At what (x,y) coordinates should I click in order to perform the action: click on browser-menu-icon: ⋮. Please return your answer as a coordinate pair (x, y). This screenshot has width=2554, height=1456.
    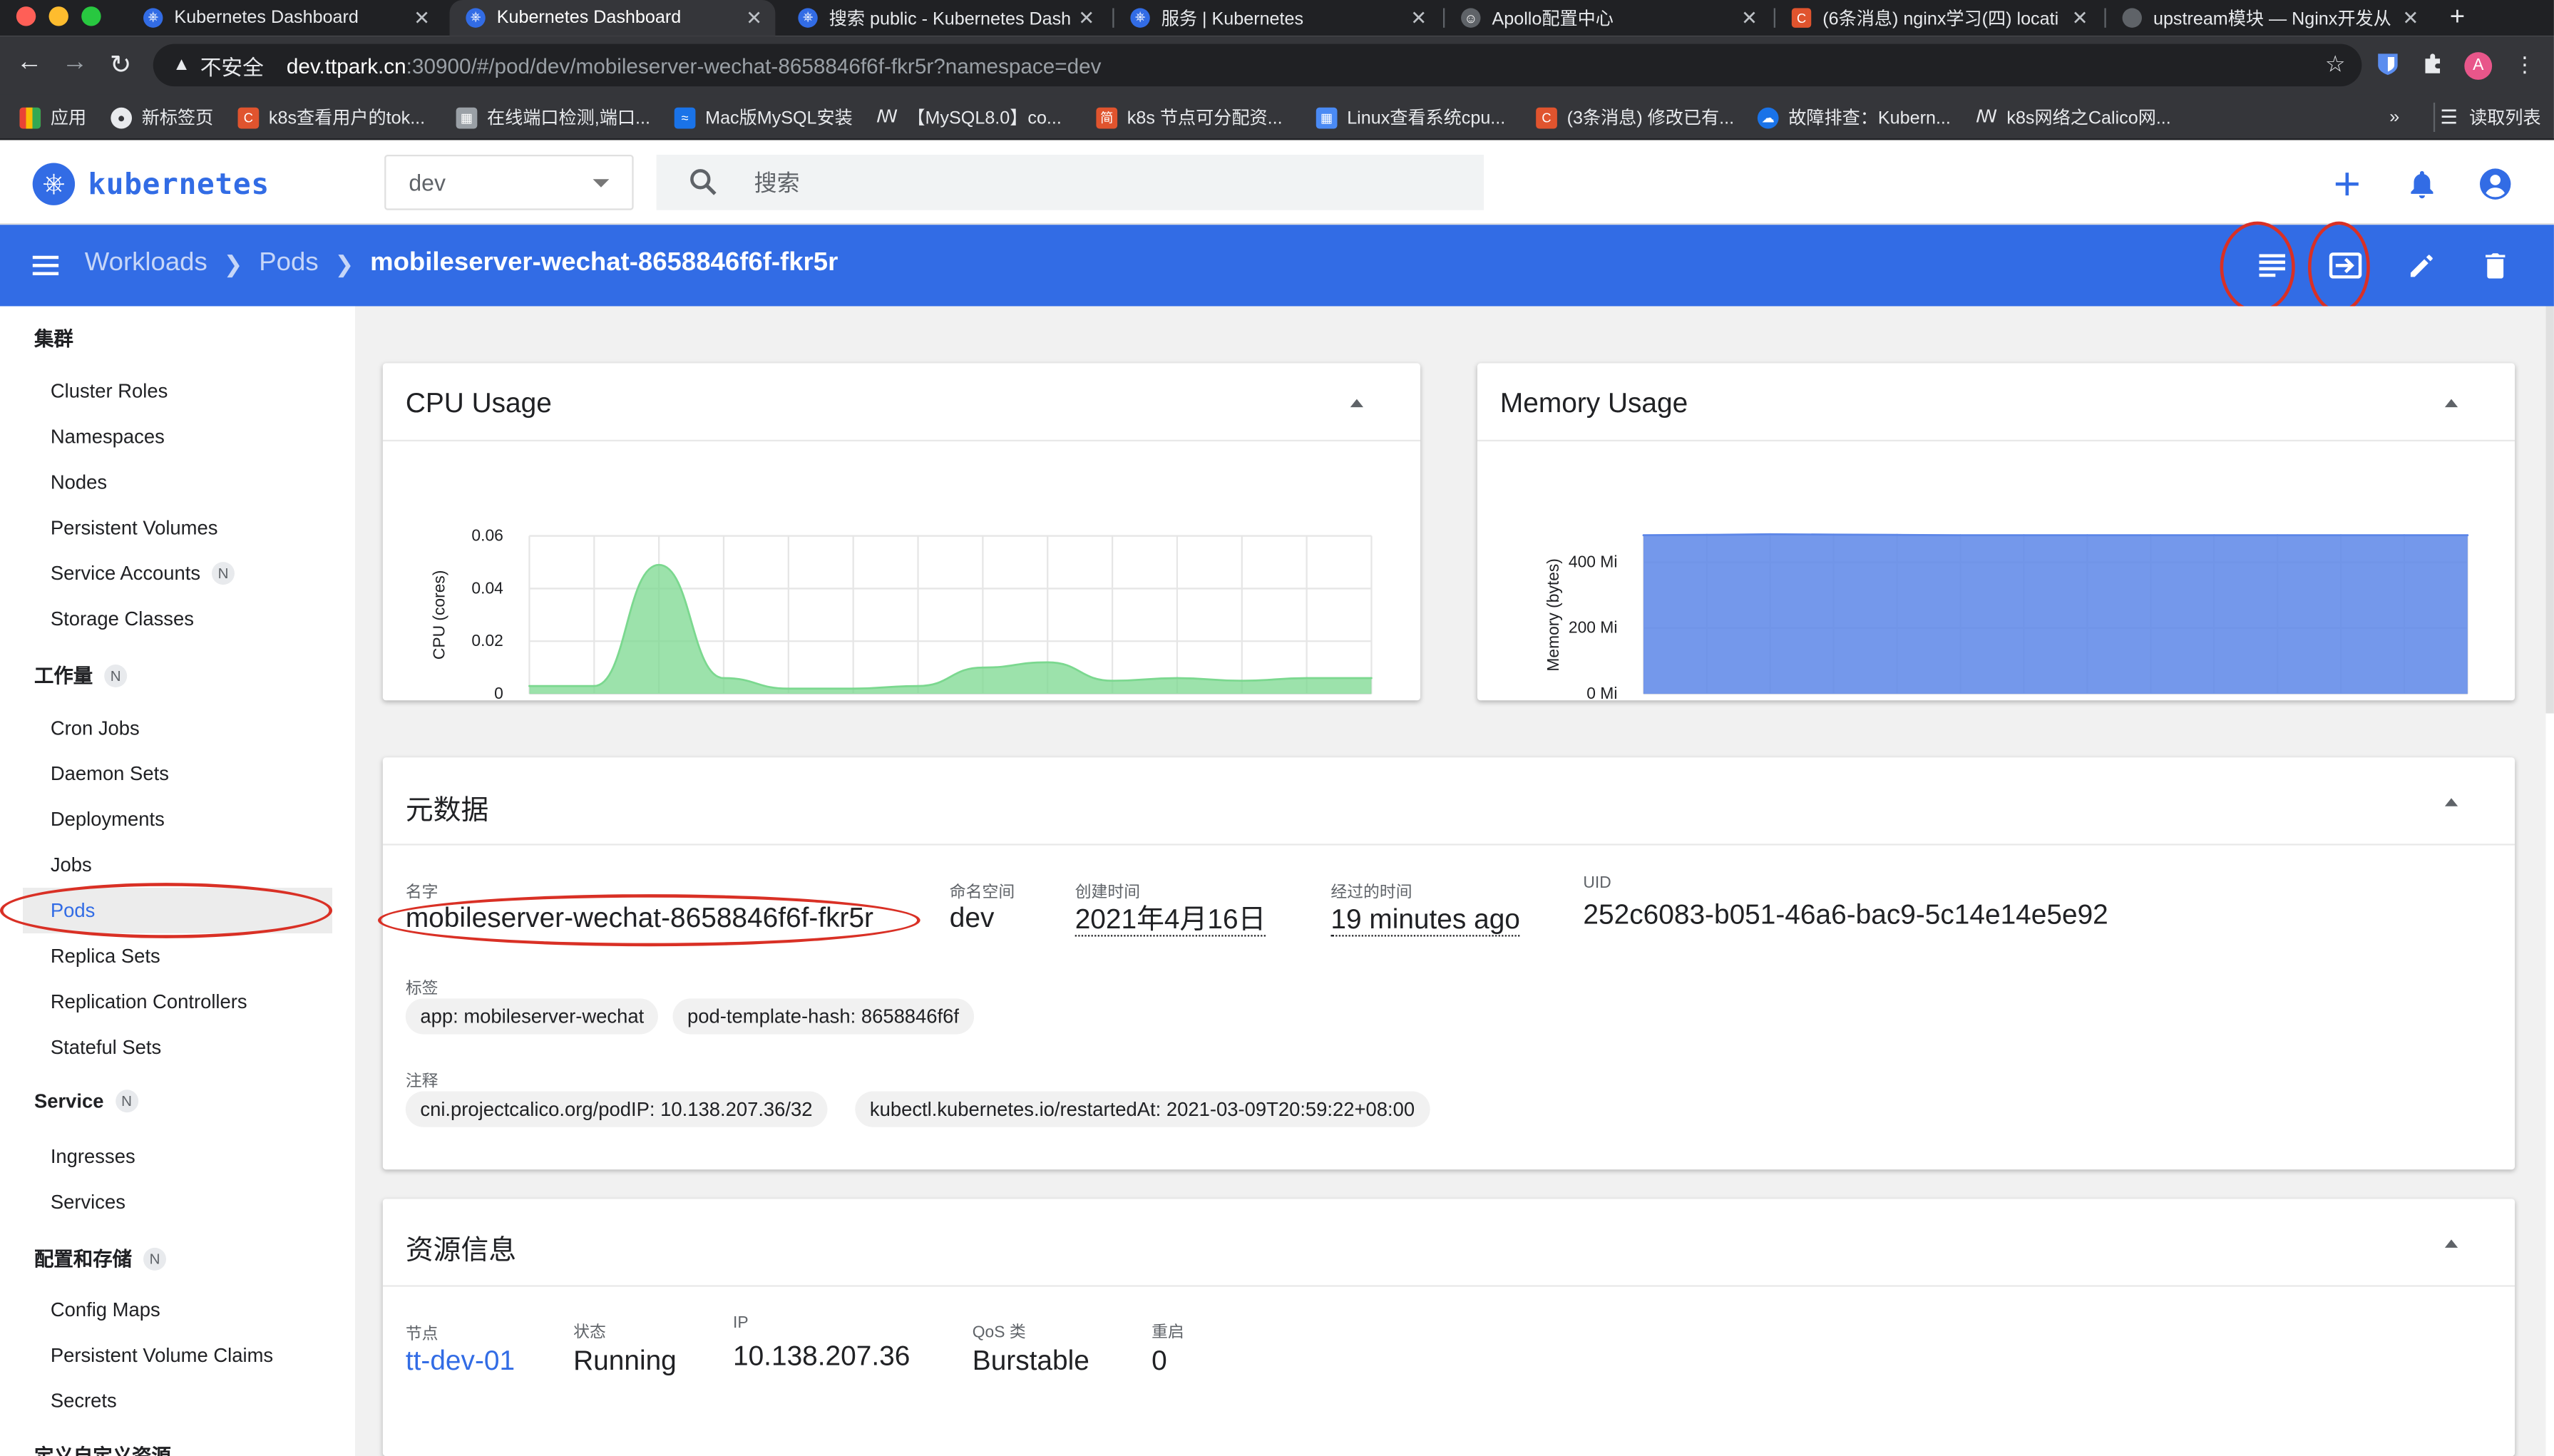
    Looking at the image, I should click on (2525, 65).